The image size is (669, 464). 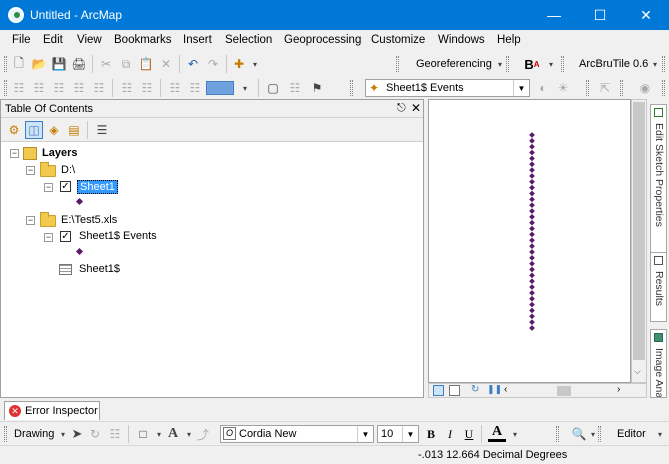 I want to click on arcbrutile-toolbar-label: ArcBruTile 0.6, so click(x=613, y=64).